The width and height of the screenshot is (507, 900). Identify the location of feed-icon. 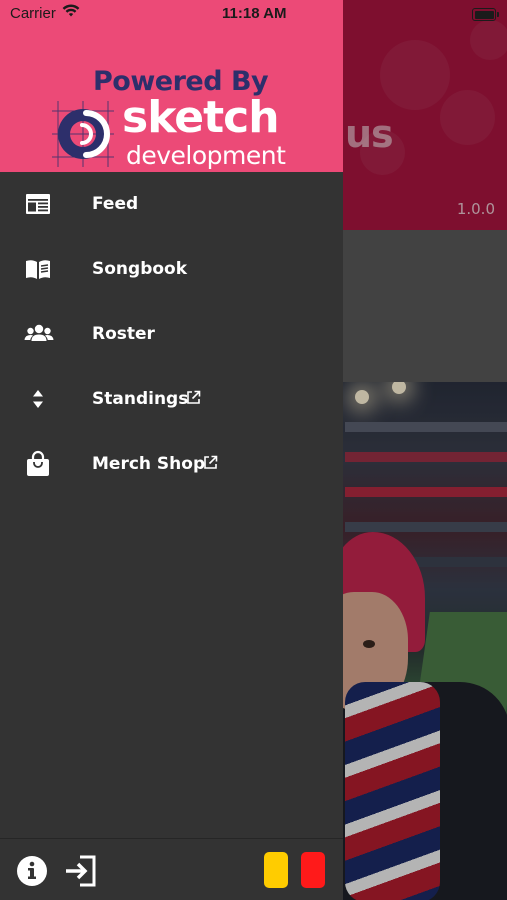
(38, 204).